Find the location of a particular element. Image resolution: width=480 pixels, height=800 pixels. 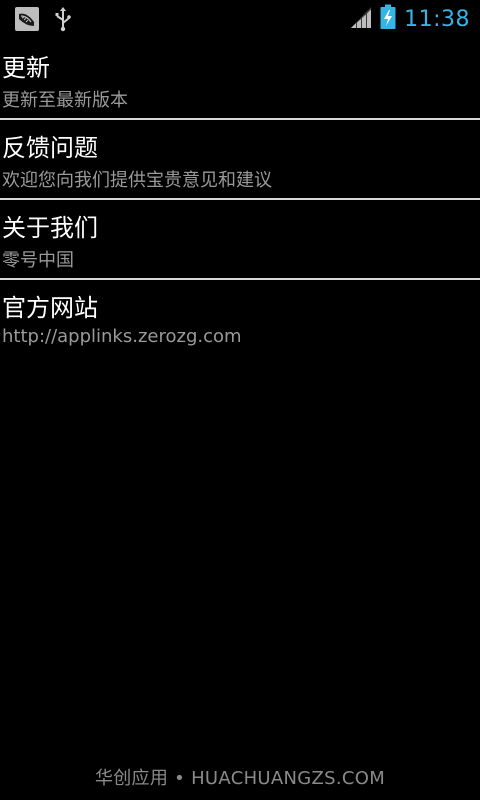

usb-icon is located at coordinates (63, 21).